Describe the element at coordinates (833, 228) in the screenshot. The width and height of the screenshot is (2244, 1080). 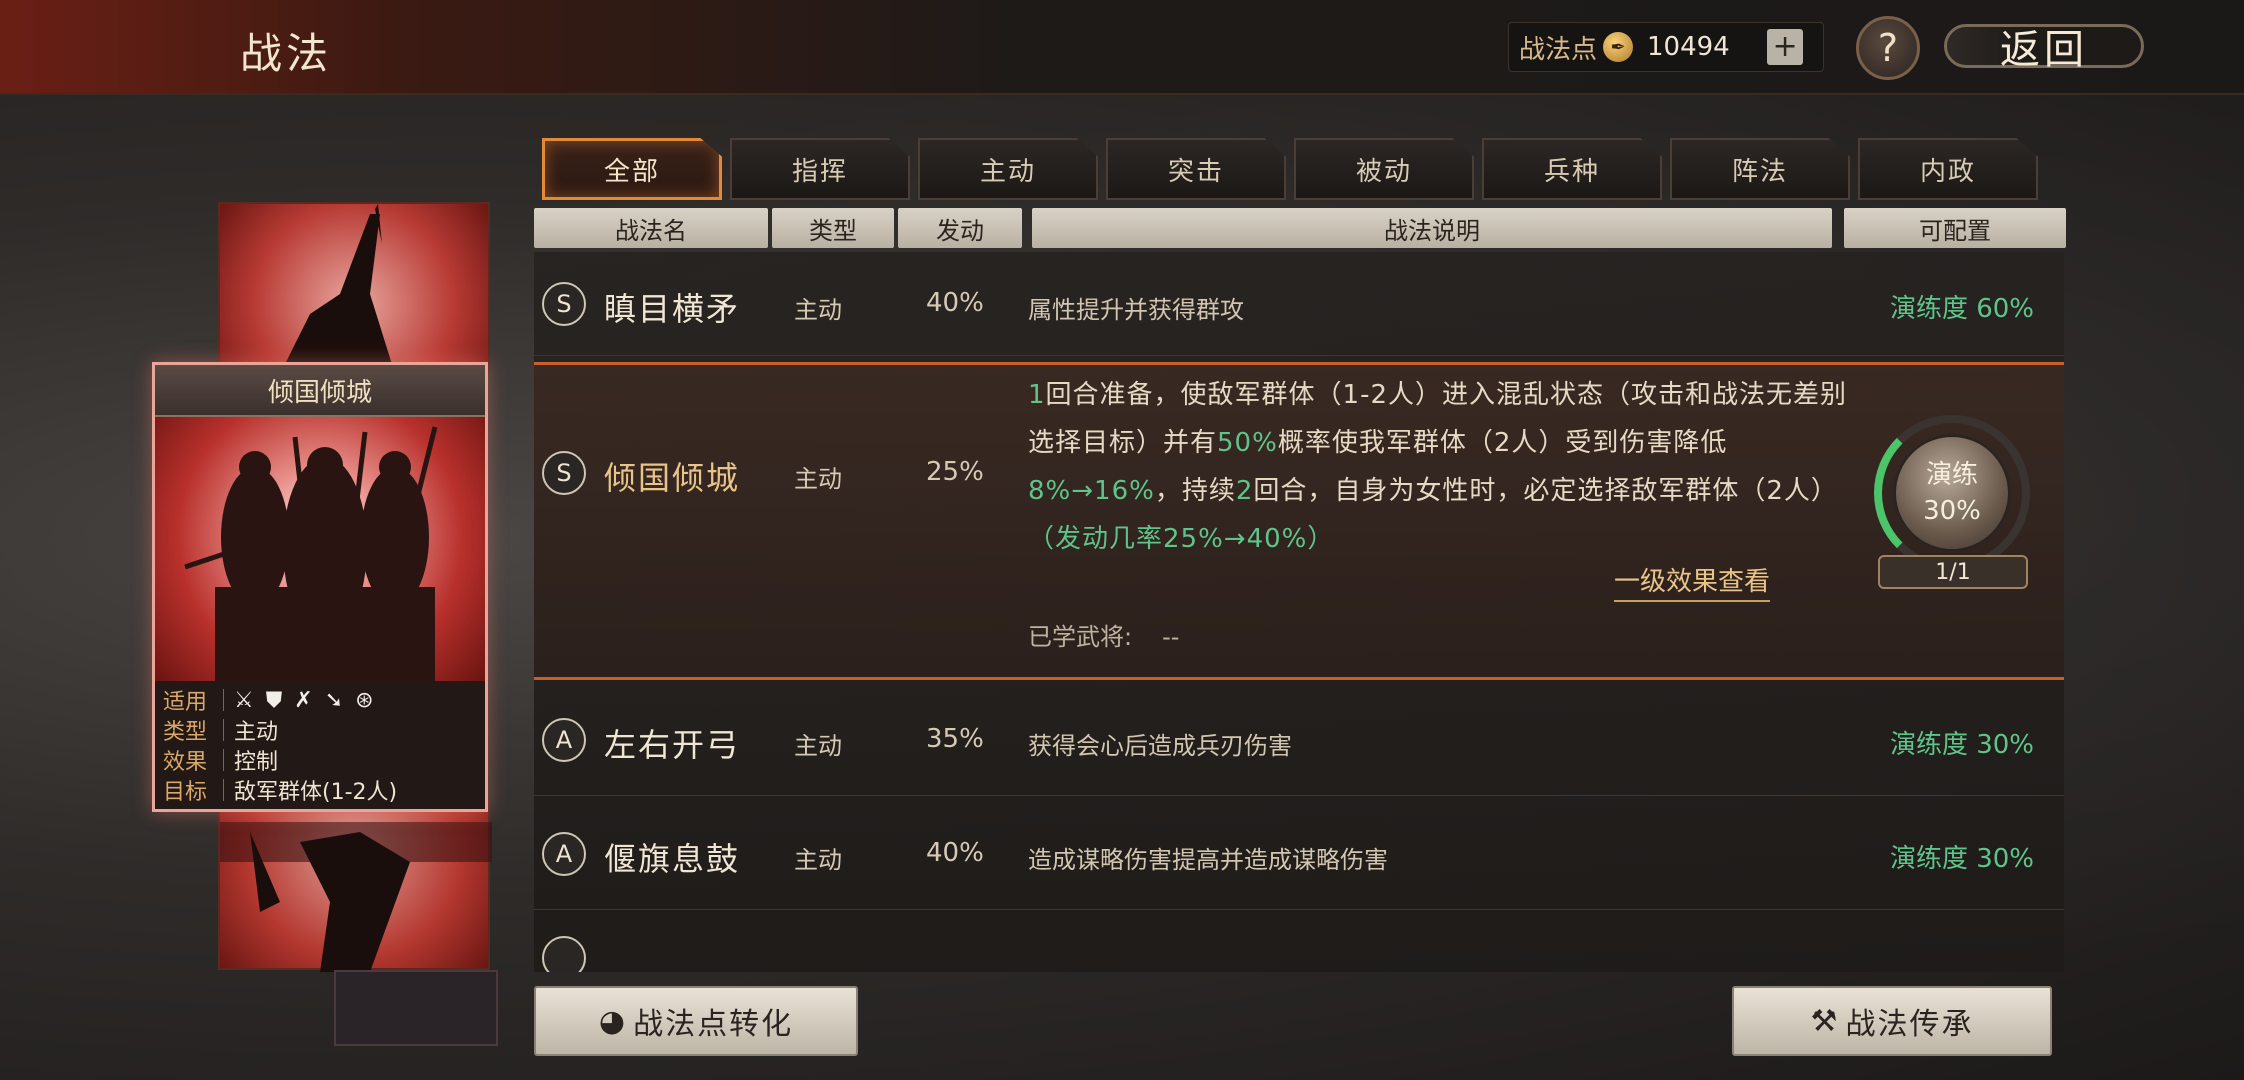
I see `header-type: 类型` at that location.